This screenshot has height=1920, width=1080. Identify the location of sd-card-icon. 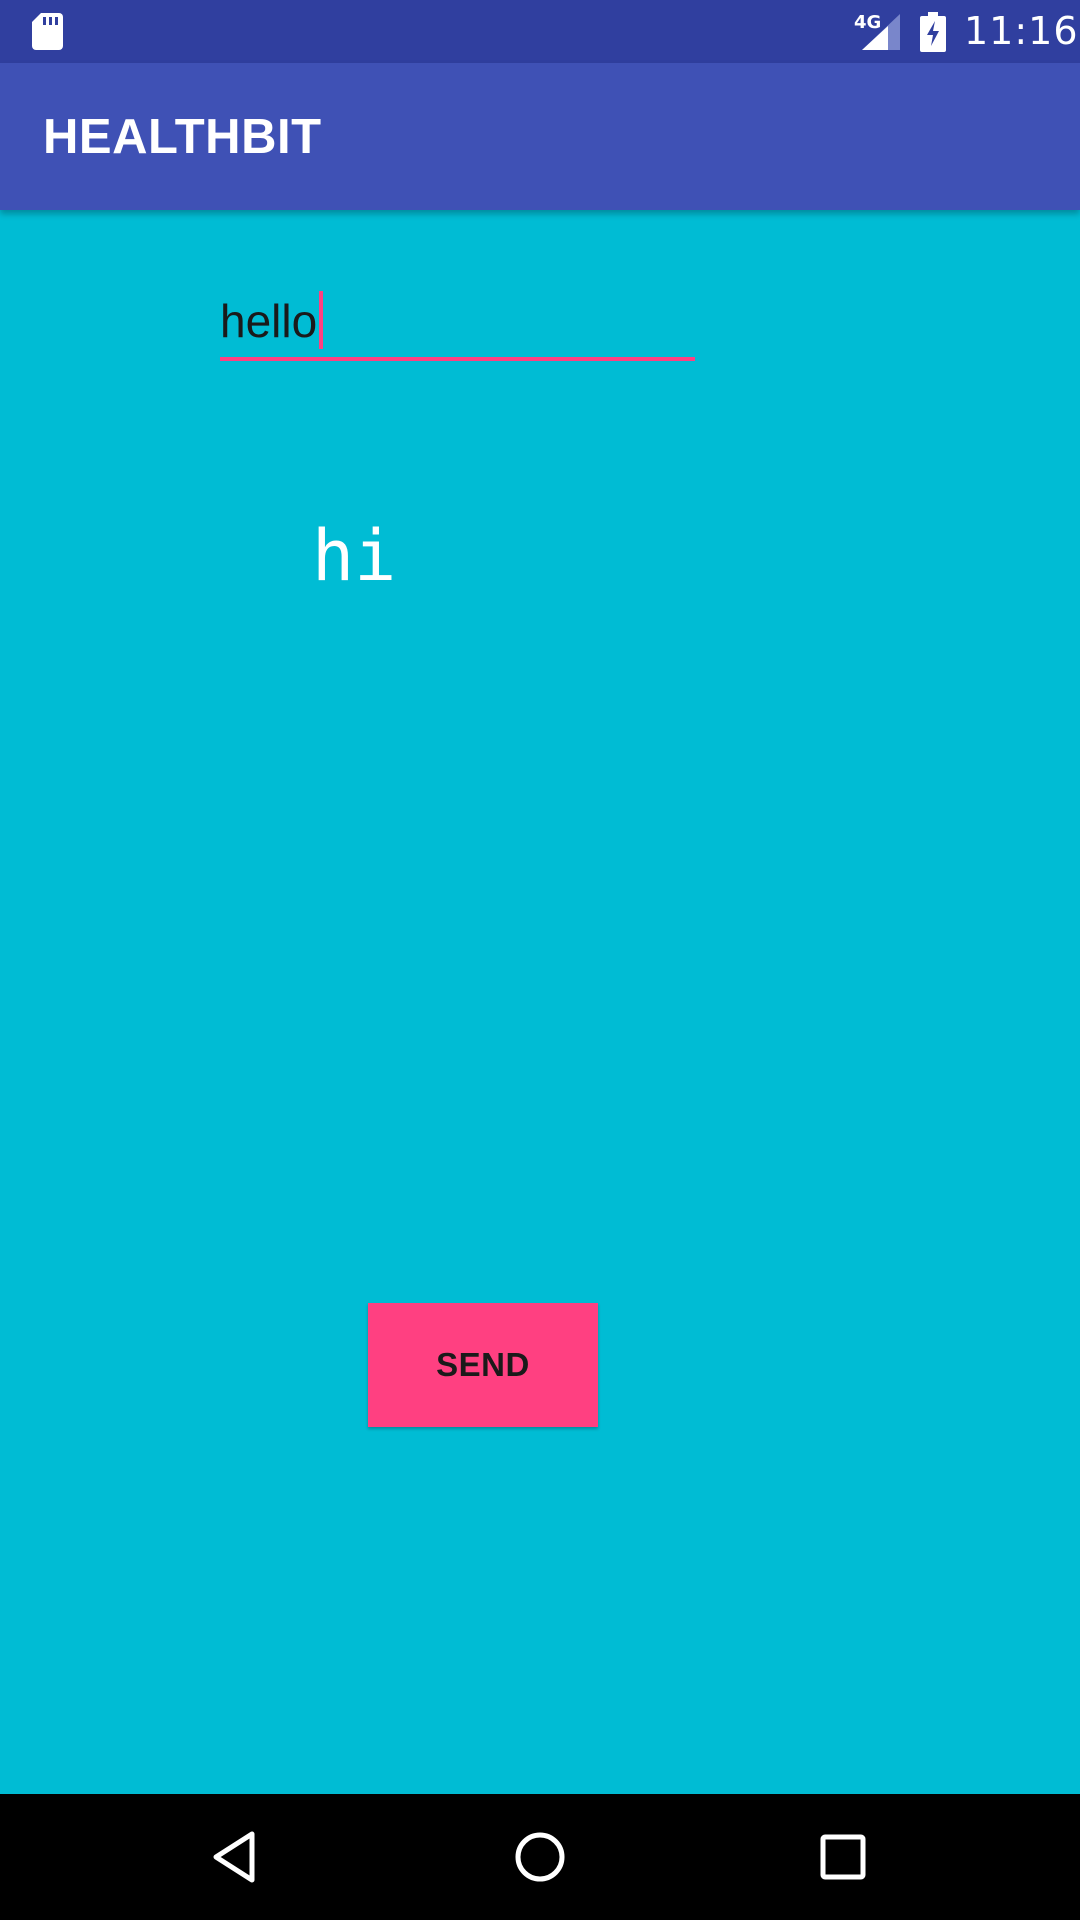
(47, 31).